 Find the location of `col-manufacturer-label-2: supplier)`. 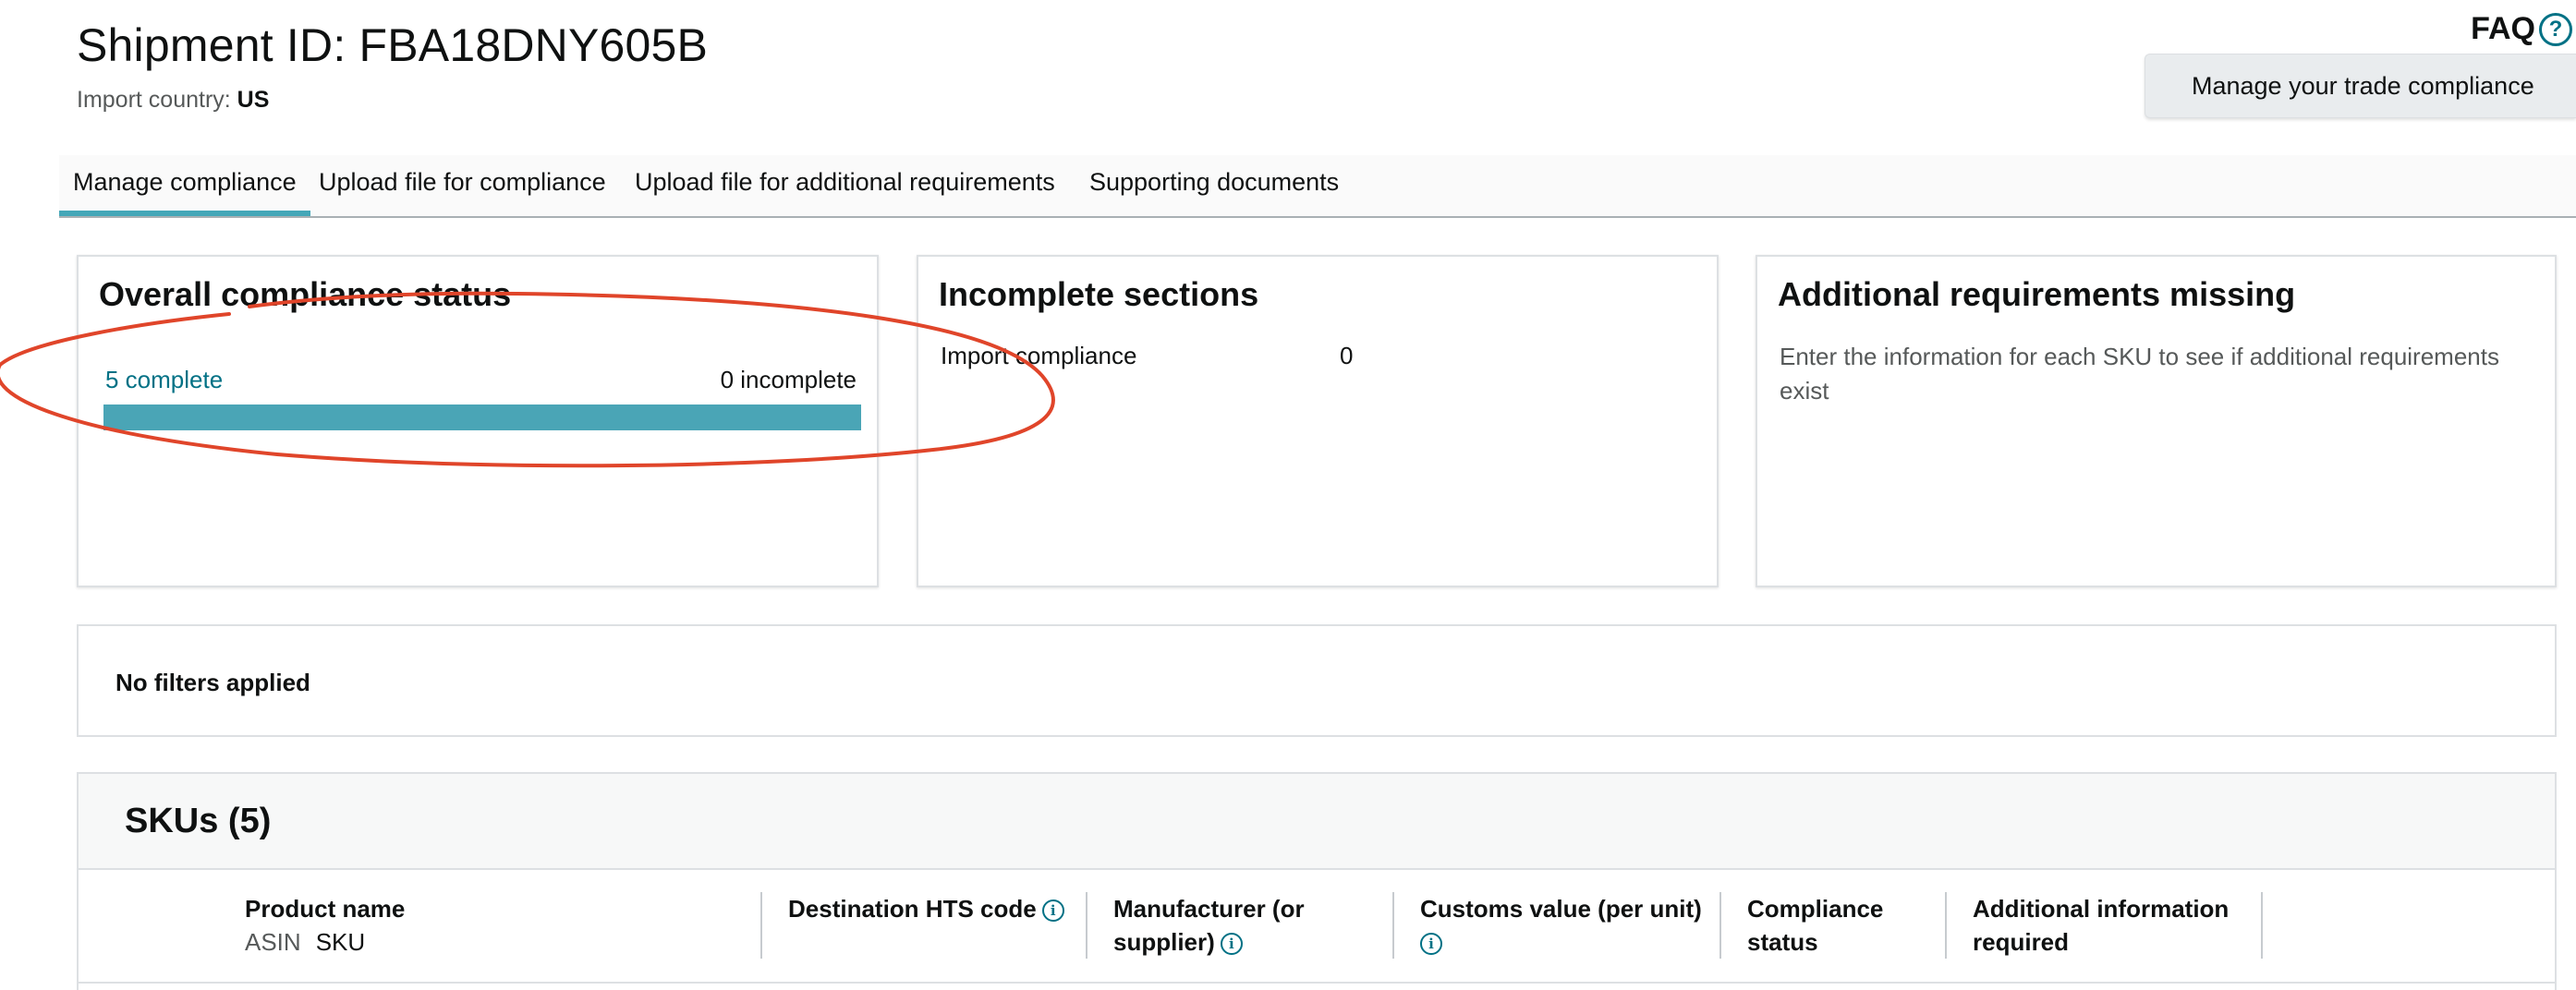

col-manufacturer-label-2: supplier) is located at coordinates (1164, 942).